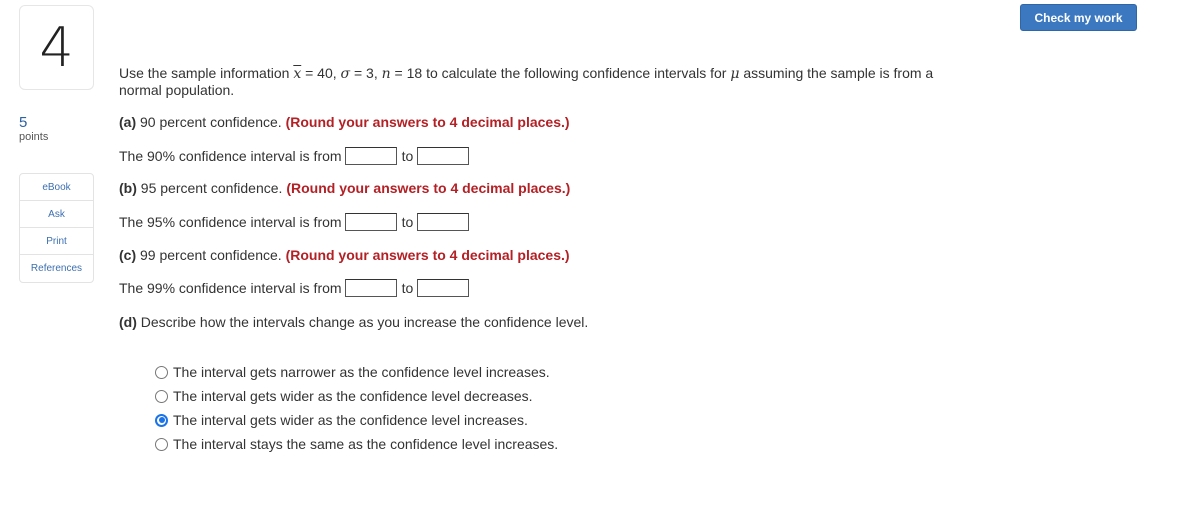 This screenshot has height=527, width=1200. Describe the element at coordinates (366, 73) in the screenshot. I see `sigma-value: = 3,` at that location.